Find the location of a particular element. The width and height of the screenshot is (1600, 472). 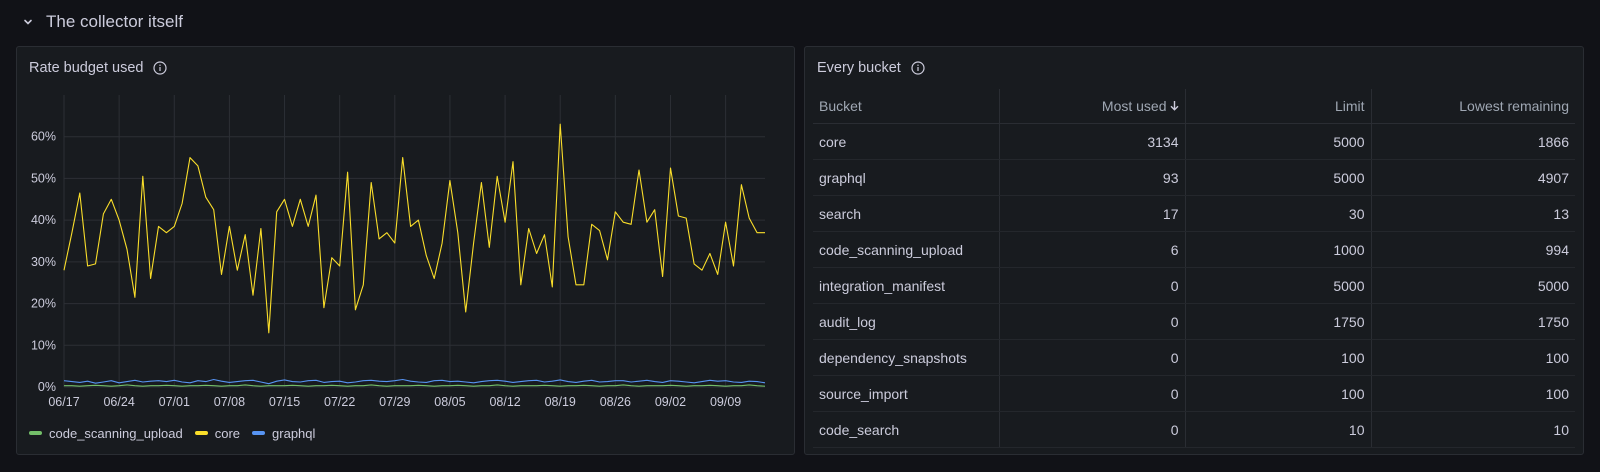

y-tick-label: 60% is located at coordinates (43, 137).